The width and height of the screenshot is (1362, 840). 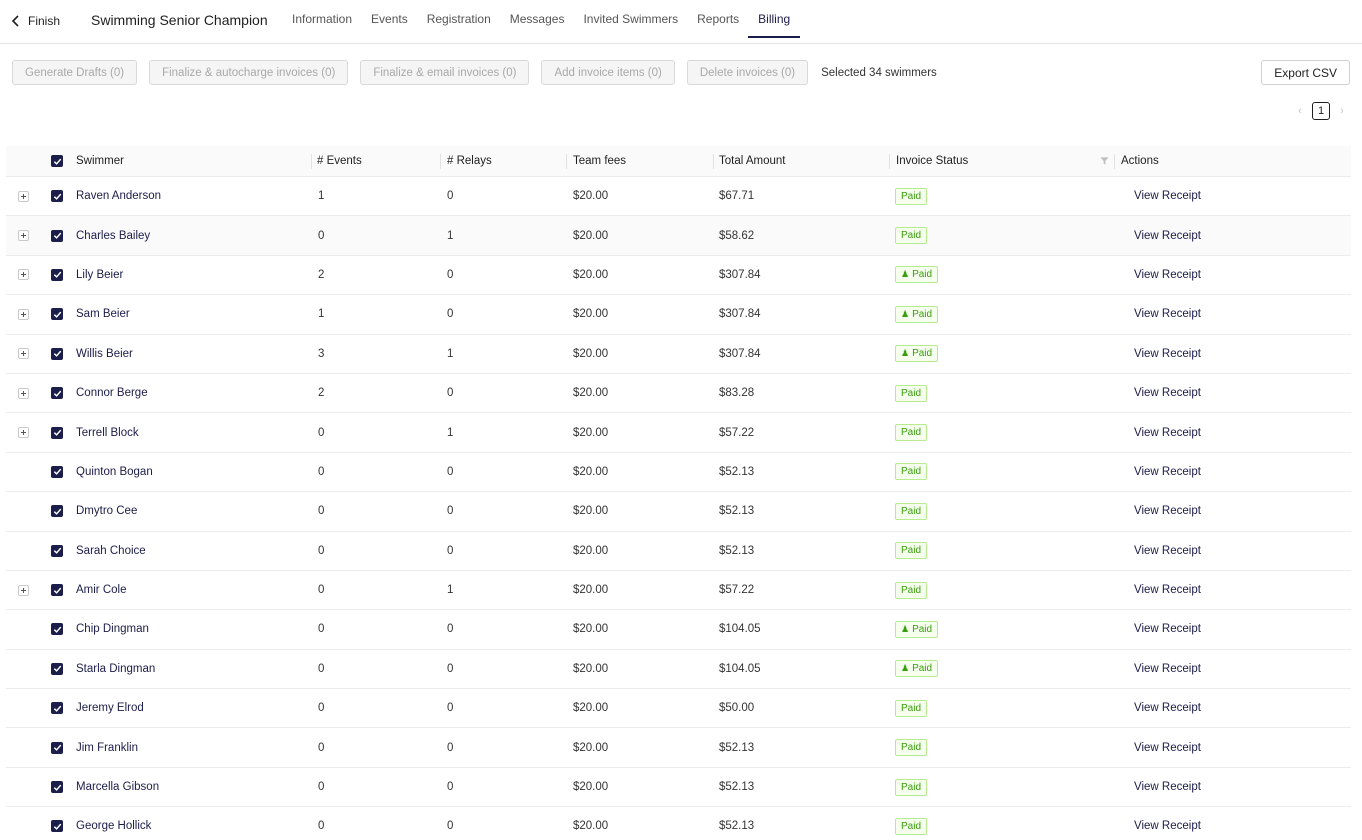 What do you see at coordinates (459, 22) in the screenshot?
I see `tab-registration: Registration` at bounding box center [459, 22].